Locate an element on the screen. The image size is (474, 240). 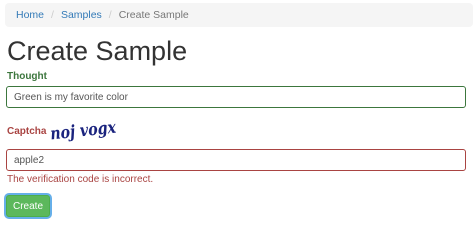
breadcrumb-current: Create Sample is located at coordinates (153, 15).